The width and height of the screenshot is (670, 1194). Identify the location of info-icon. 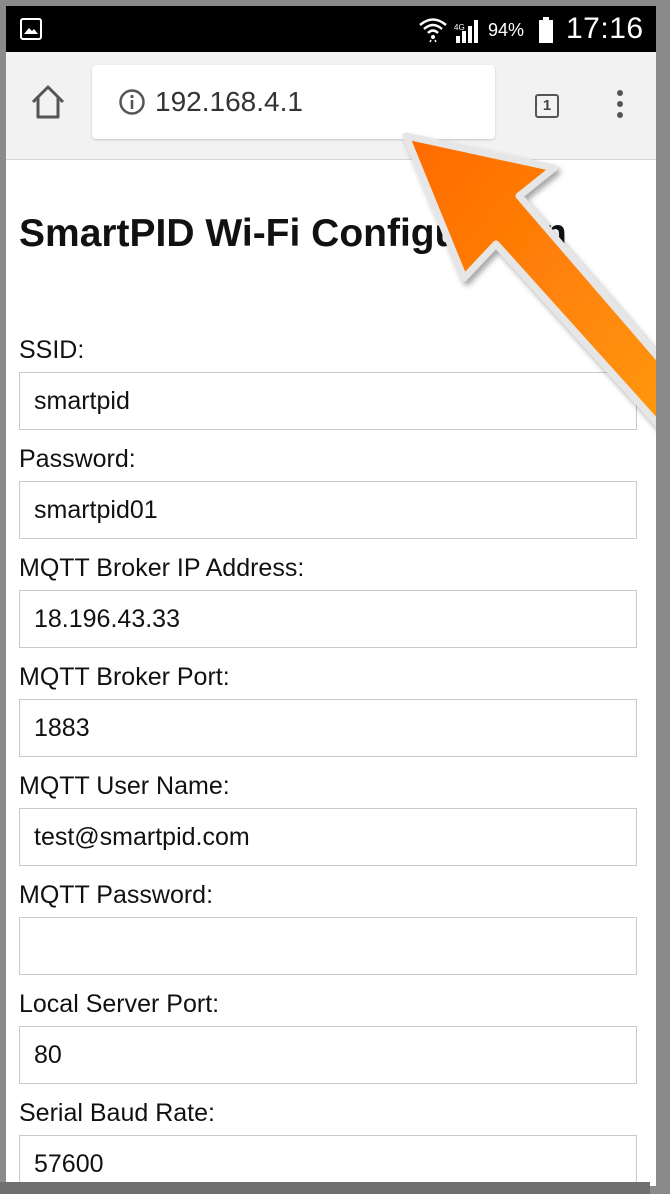
(132, 102).